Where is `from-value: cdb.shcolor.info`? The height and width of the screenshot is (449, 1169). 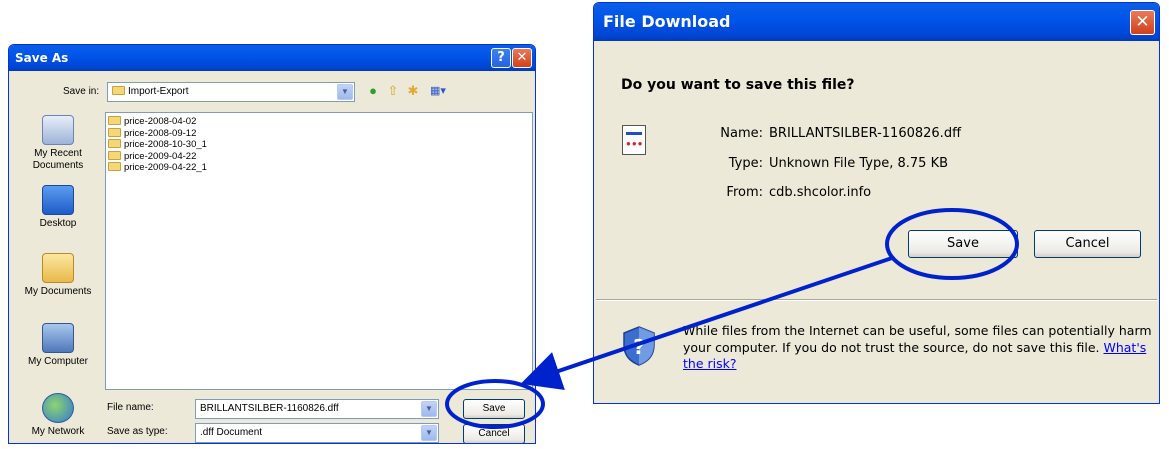 from-value: cdb.shcolor.info is located at coordinates (820, 192).